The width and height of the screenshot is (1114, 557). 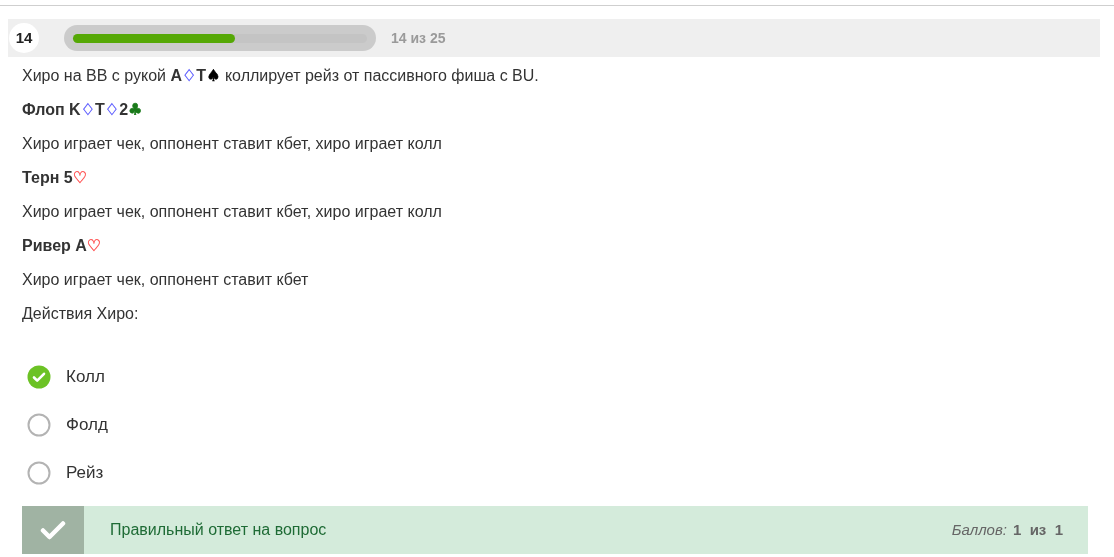 What do you see at coordinates (418, 38) in the screenshot?
I see `progress-counter: 14 из 25` at bounding box center [418, 38].